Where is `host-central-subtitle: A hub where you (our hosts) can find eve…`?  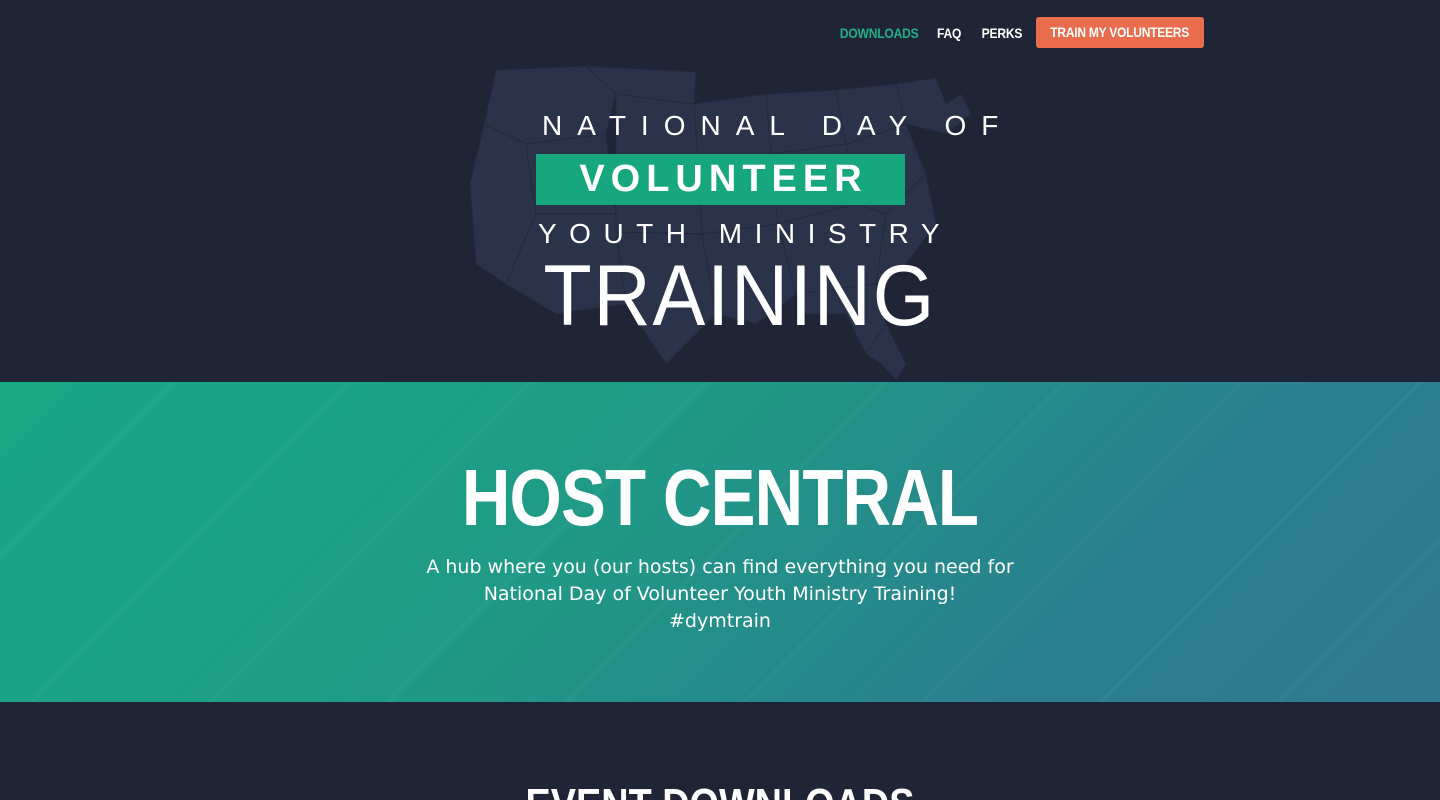 host-central-subtitle: A hub where you (our hosts) can find eve… is located at coordinates (720, 594).